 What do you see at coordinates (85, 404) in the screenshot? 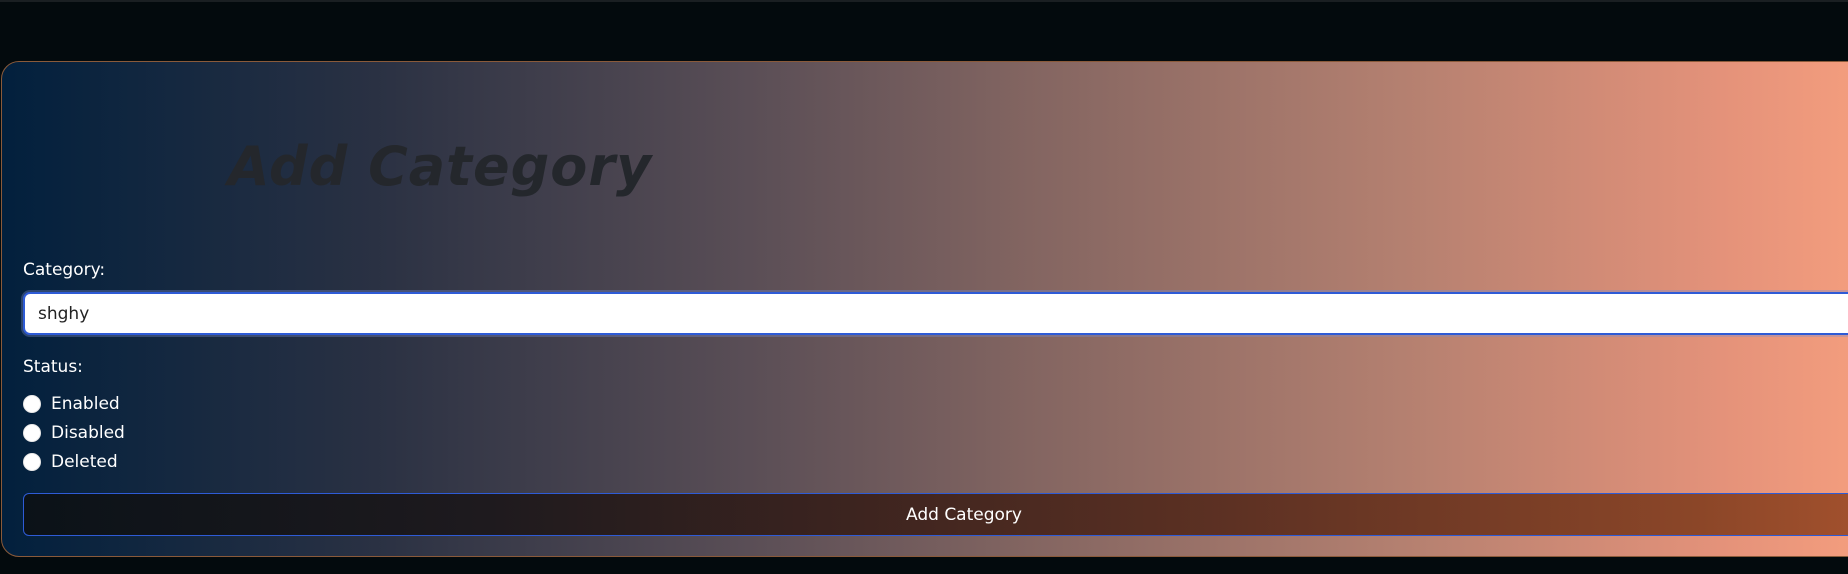
I see `enabled-radio-label: Enabled` at bounding box center [85, 404].